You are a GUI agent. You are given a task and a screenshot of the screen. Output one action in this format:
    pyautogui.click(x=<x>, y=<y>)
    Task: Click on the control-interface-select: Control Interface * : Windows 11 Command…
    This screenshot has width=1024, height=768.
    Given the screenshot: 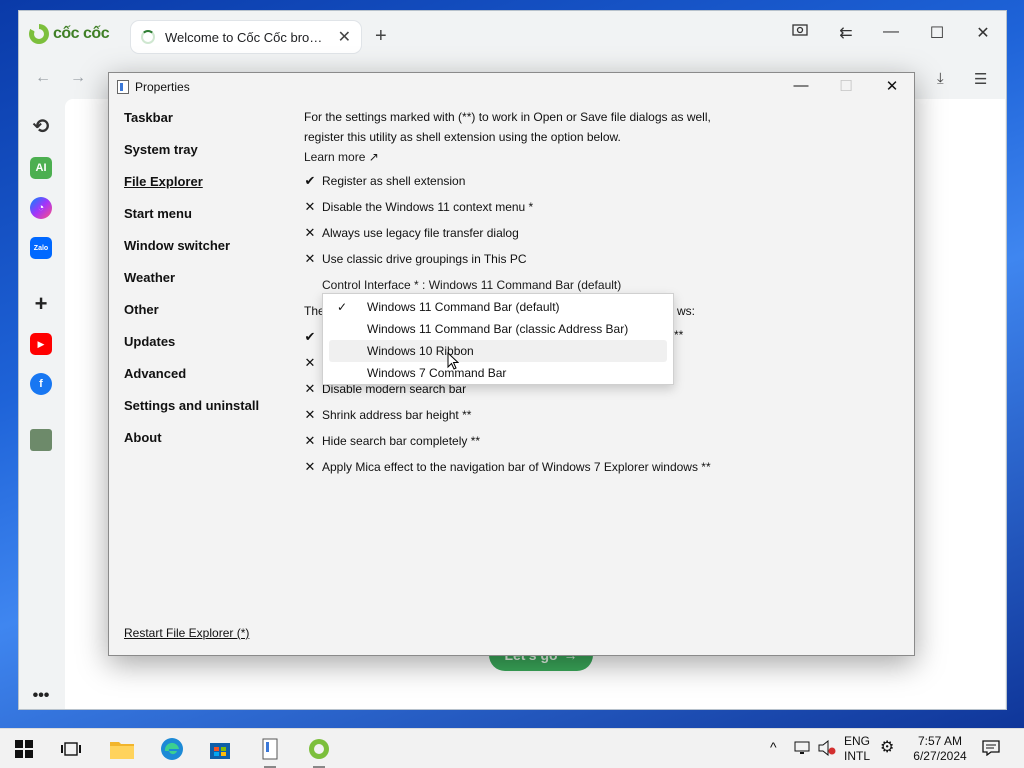 What is the action you would take?
    pyautogui.click(x=471, y=285)
    